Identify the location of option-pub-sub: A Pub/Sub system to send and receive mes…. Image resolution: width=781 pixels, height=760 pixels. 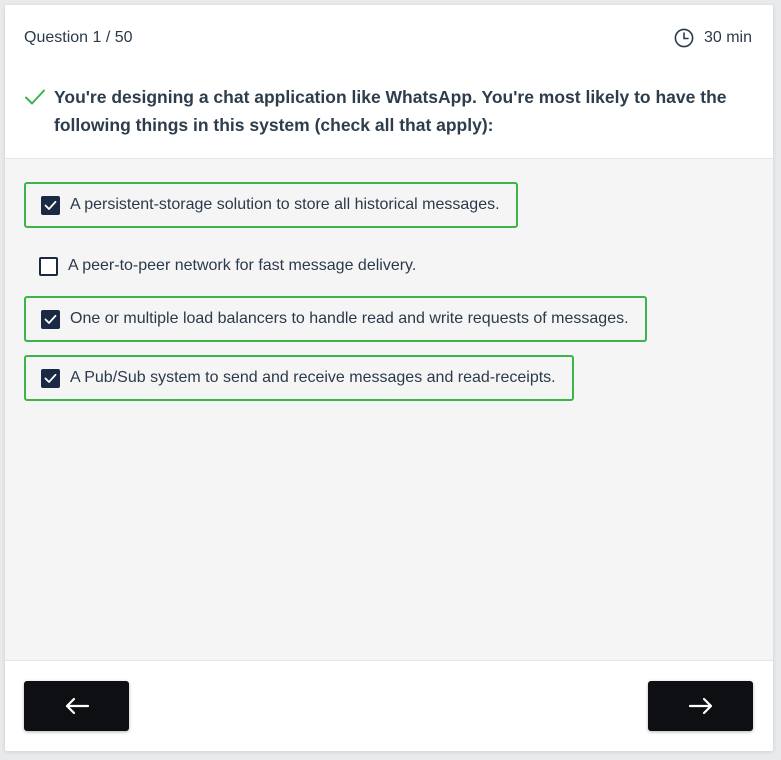
(299, 378).